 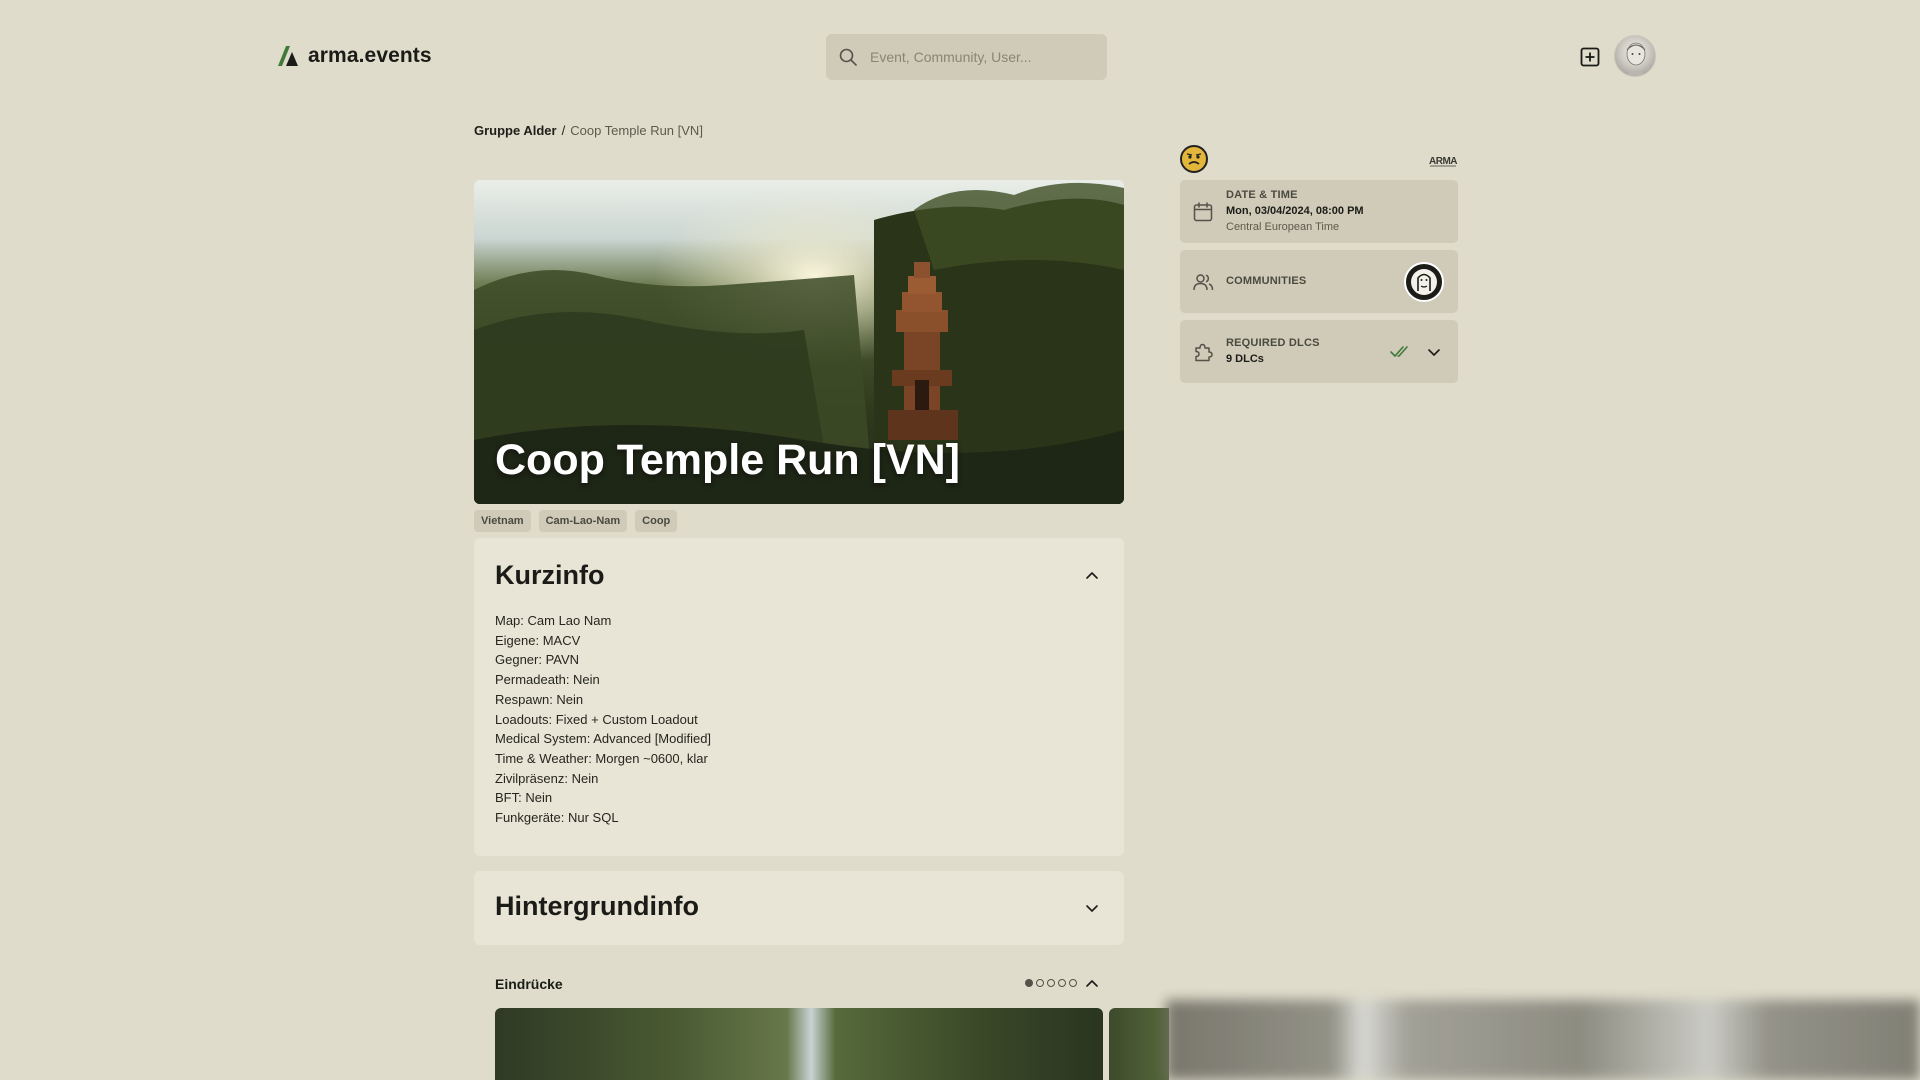 I want to click on users-icon, so click(x=1203, y=282).